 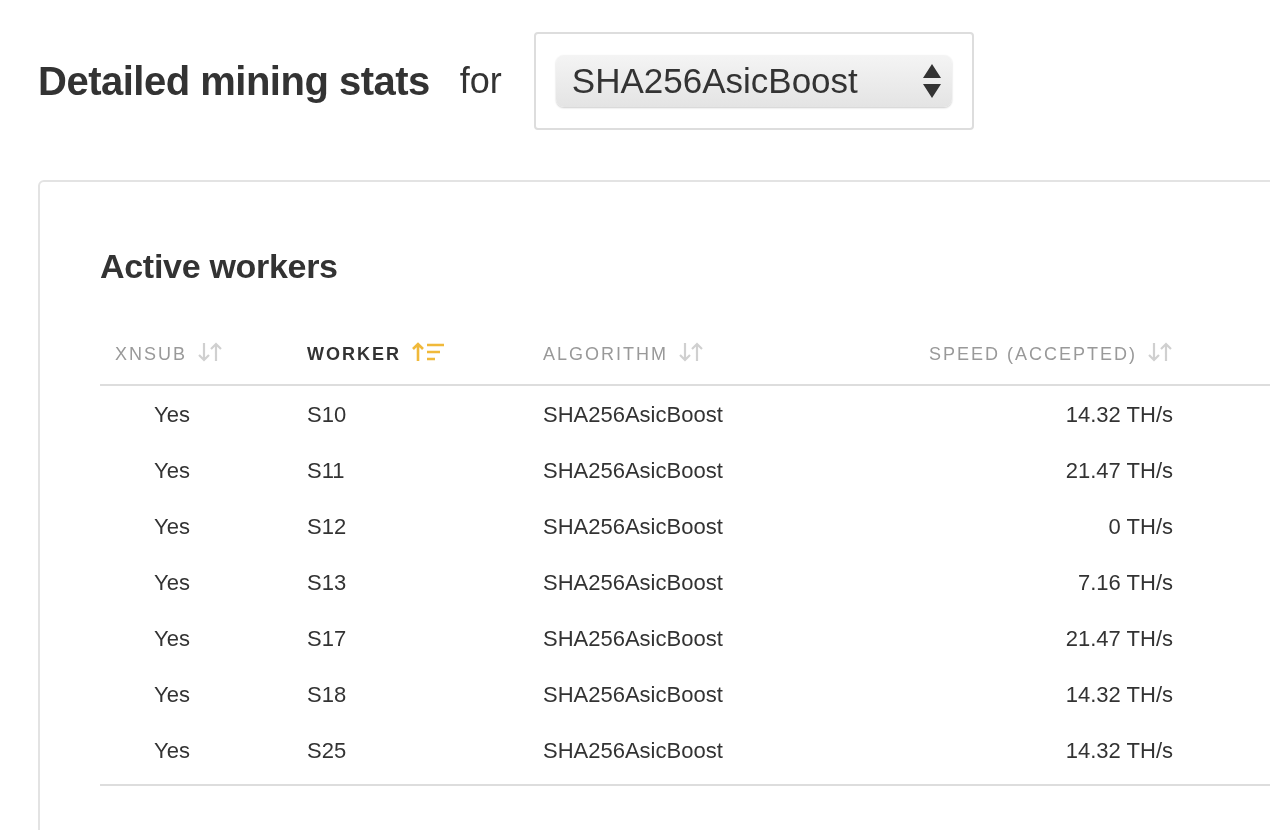 I want to click on column-header: XNSUB, so click(x=151, y=354).